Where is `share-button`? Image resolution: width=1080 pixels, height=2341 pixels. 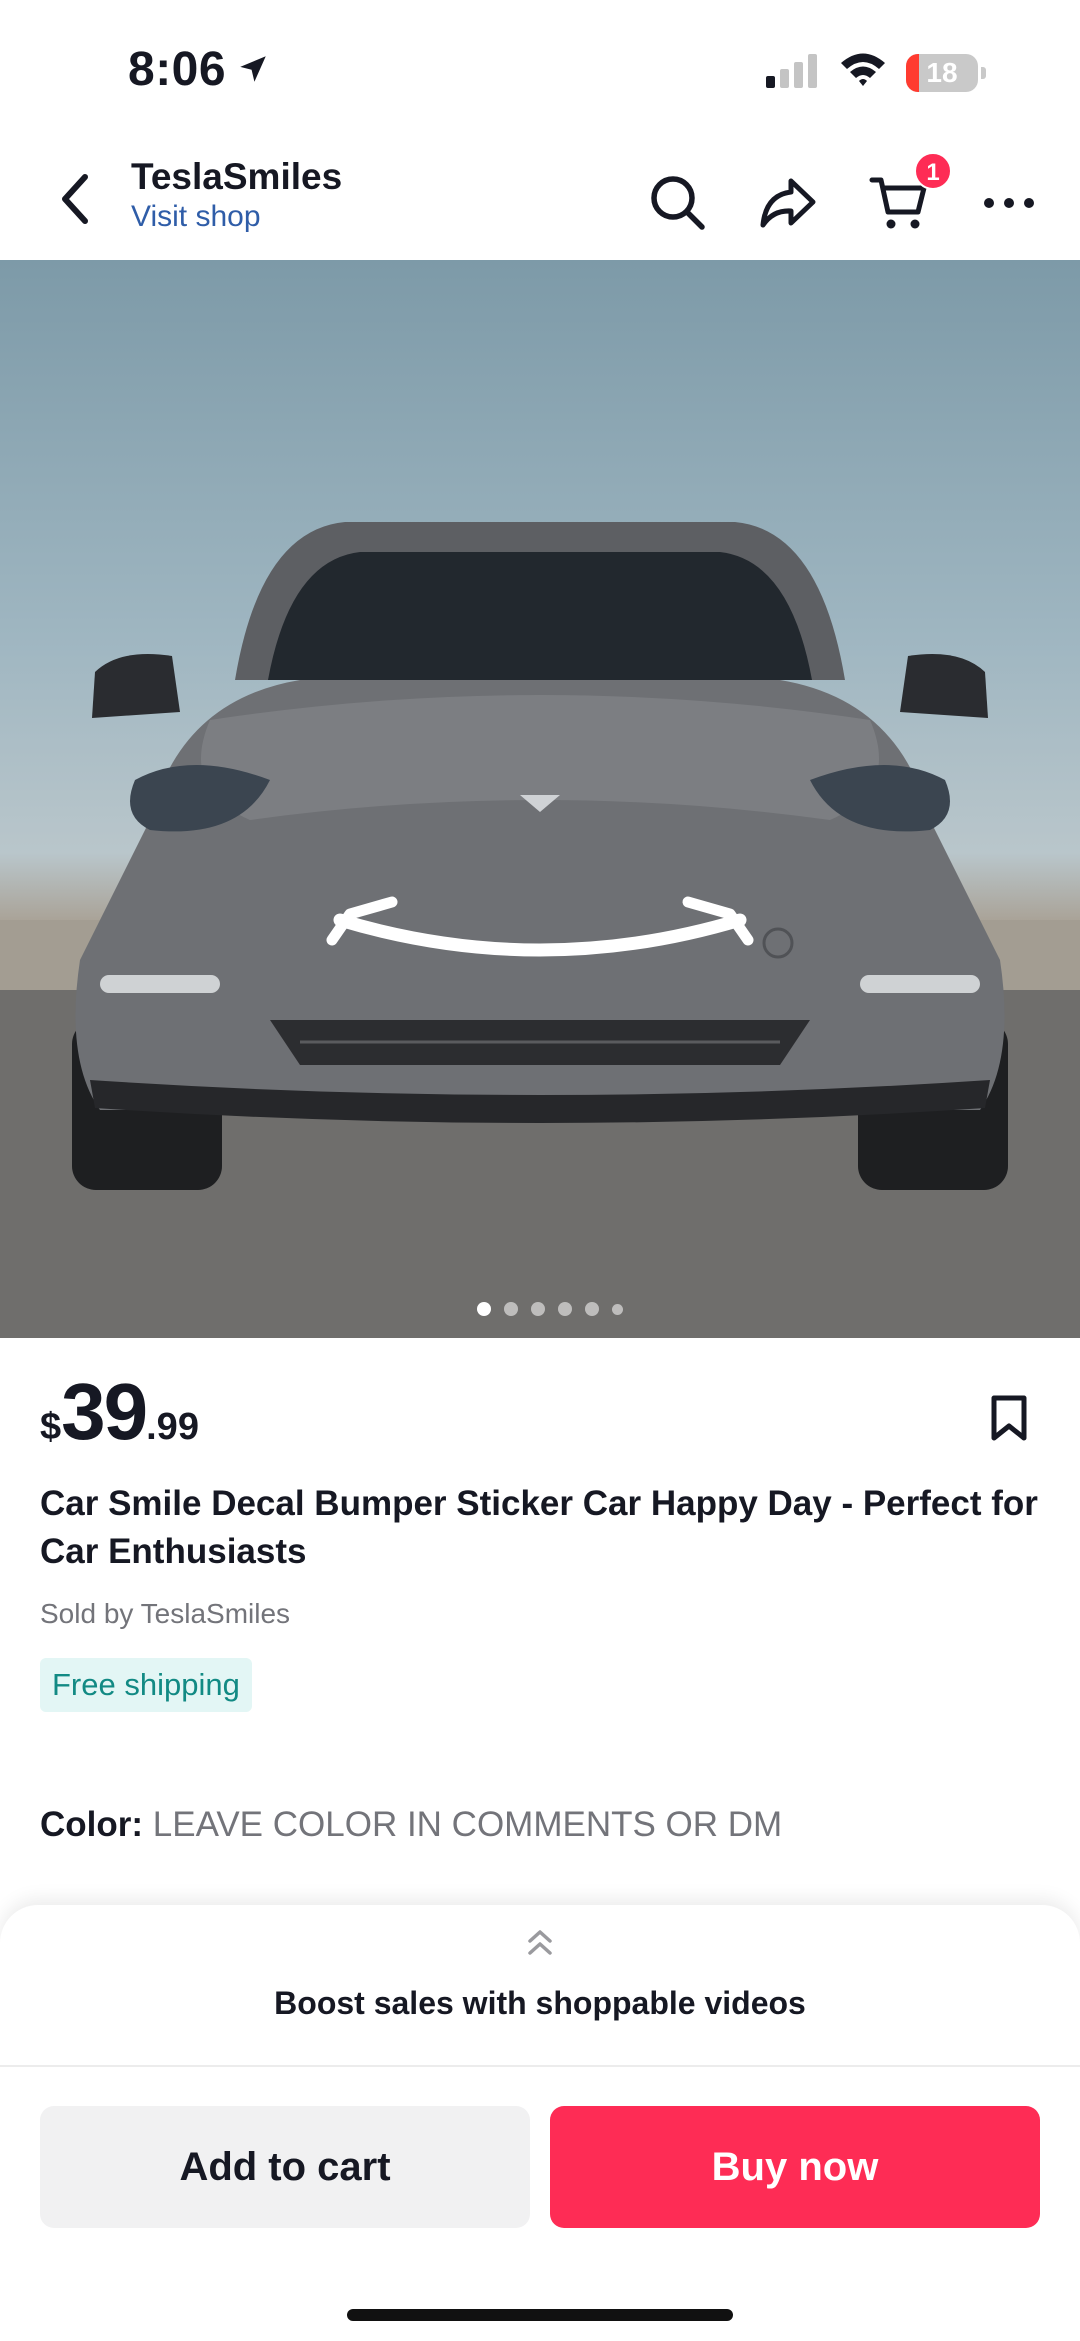
share-button is located at coordinates (788, 203).